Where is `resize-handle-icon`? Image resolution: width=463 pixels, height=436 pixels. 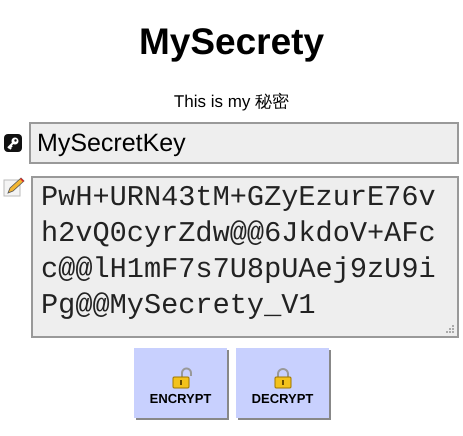 resize-handle-icon is located at coordinates (449, 328).